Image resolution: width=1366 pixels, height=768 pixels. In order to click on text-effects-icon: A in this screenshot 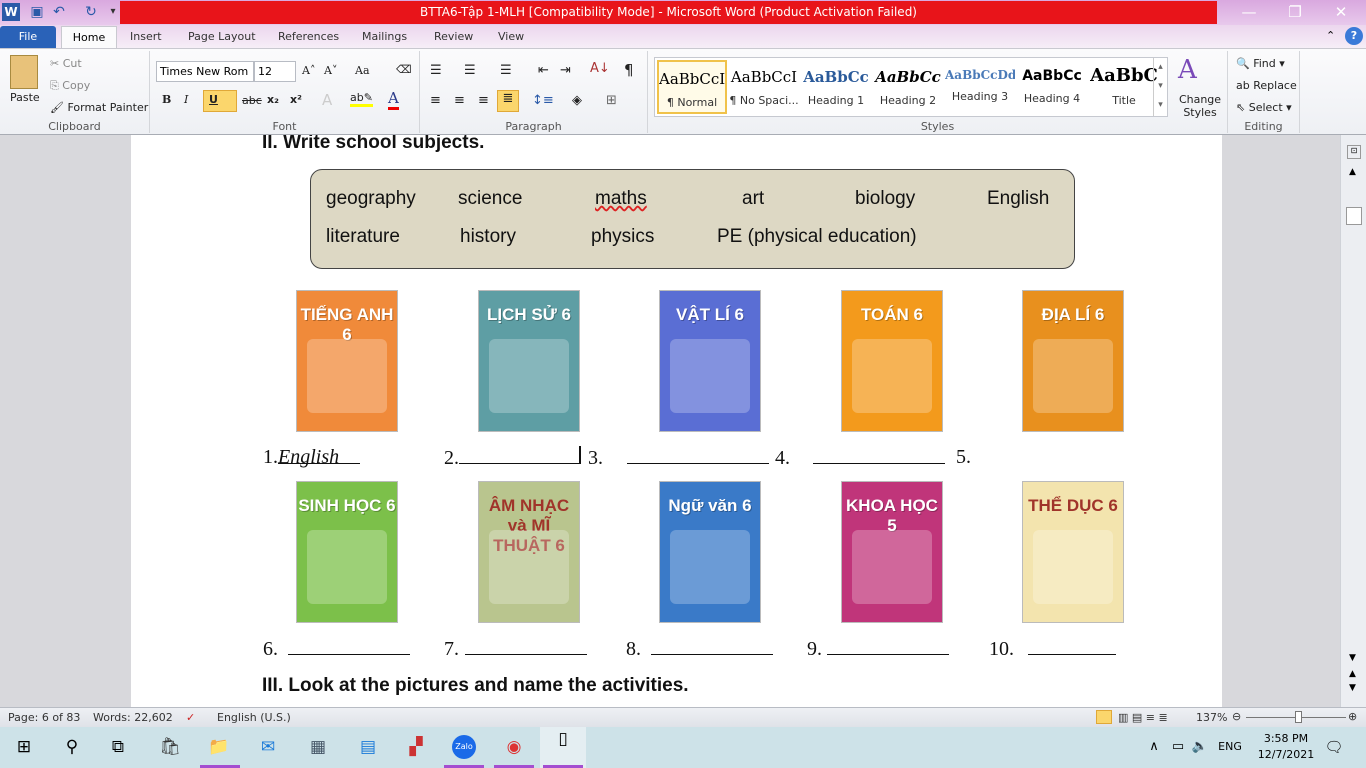, I will do `click(327, 100)`.